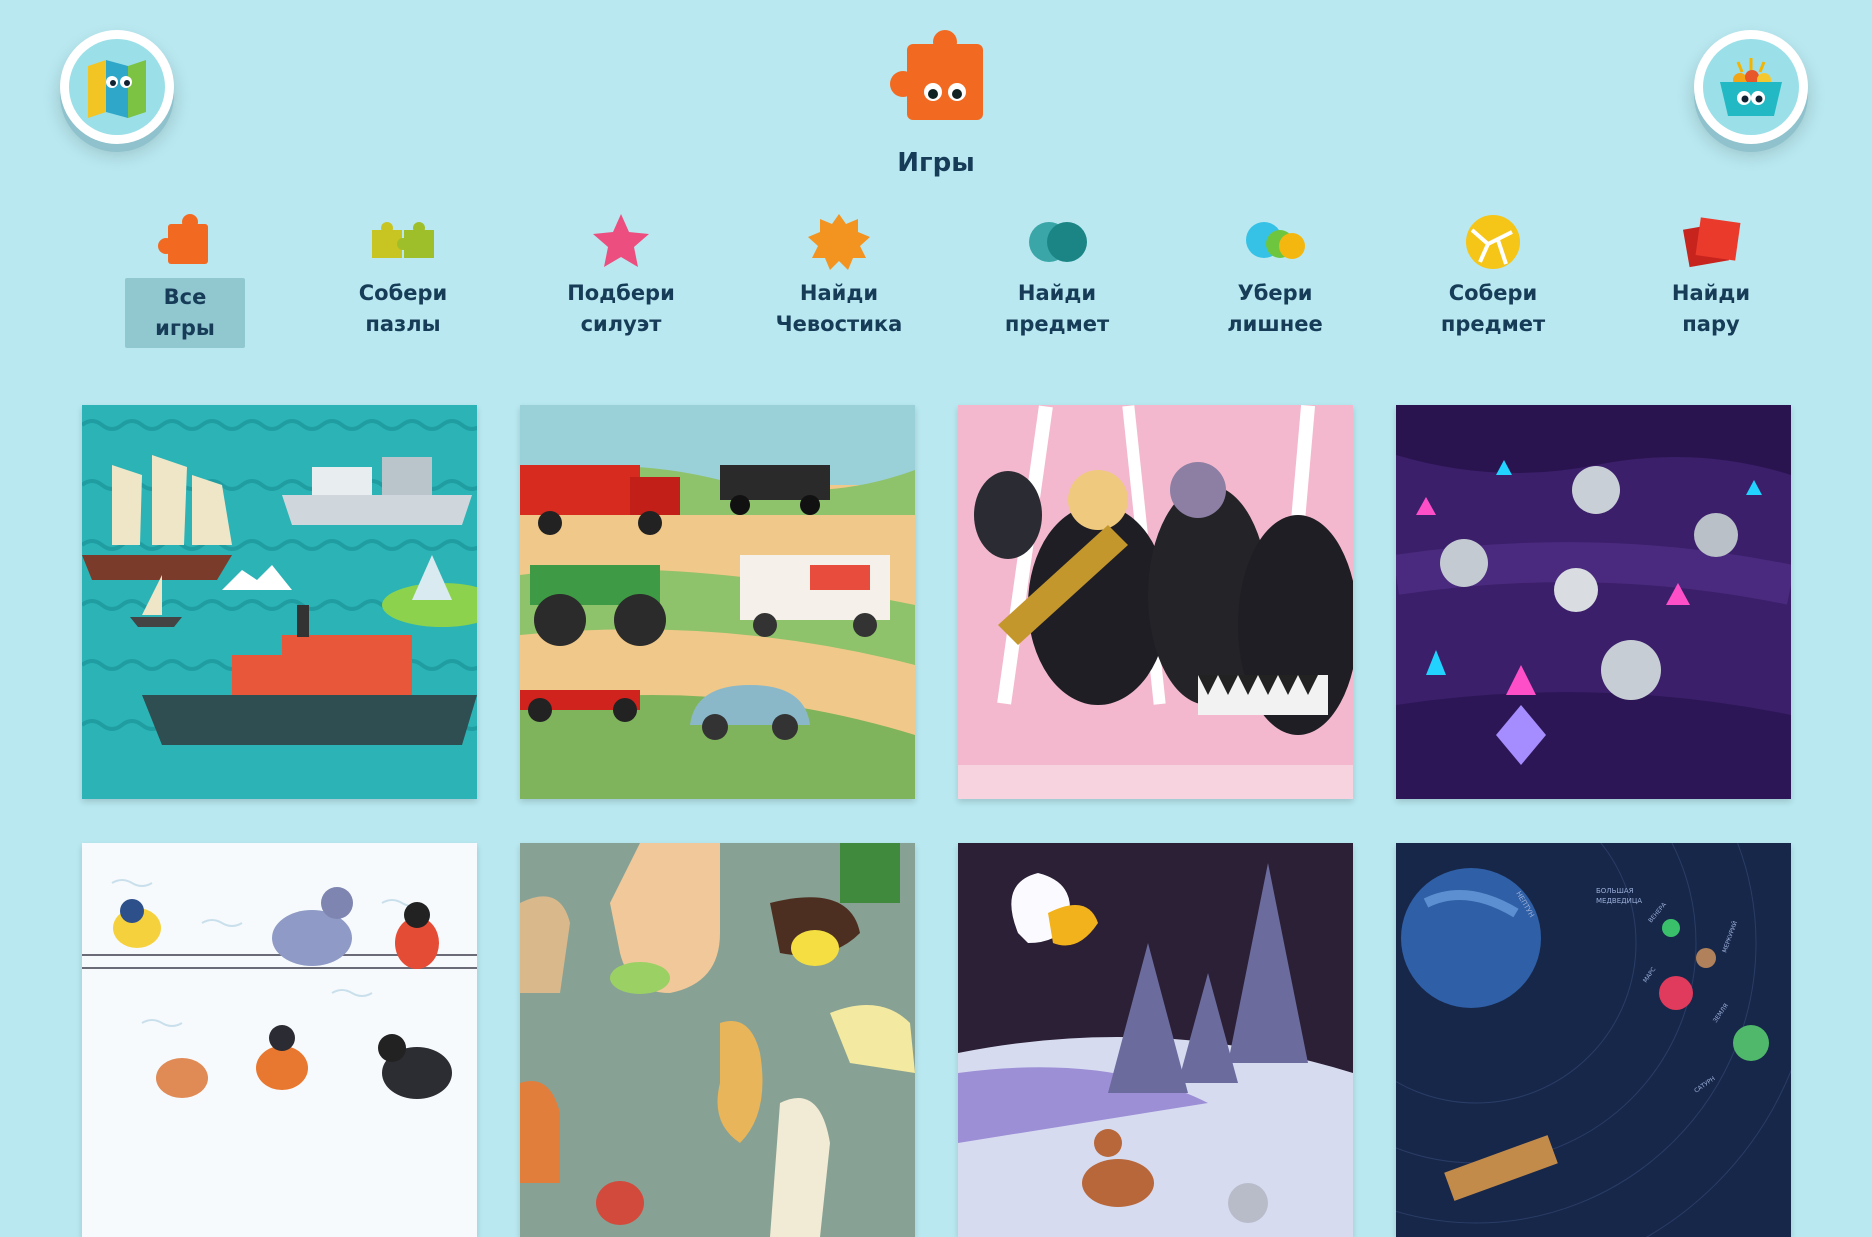 The height and width of the screenshot is (1237, 1872). What do you see at coordinates (1711, 308) in the screenshot?
I see `tab-label: Найди пару` at bounding box center [1711, 308].